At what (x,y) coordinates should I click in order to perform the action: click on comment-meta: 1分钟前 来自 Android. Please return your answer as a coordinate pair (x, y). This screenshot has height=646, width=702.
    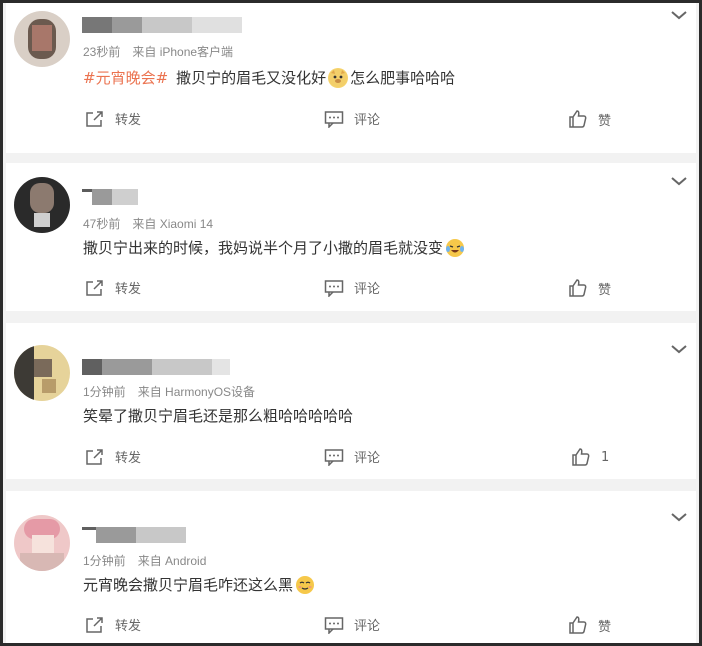
    Looking at the image, I should click on (144, 560).